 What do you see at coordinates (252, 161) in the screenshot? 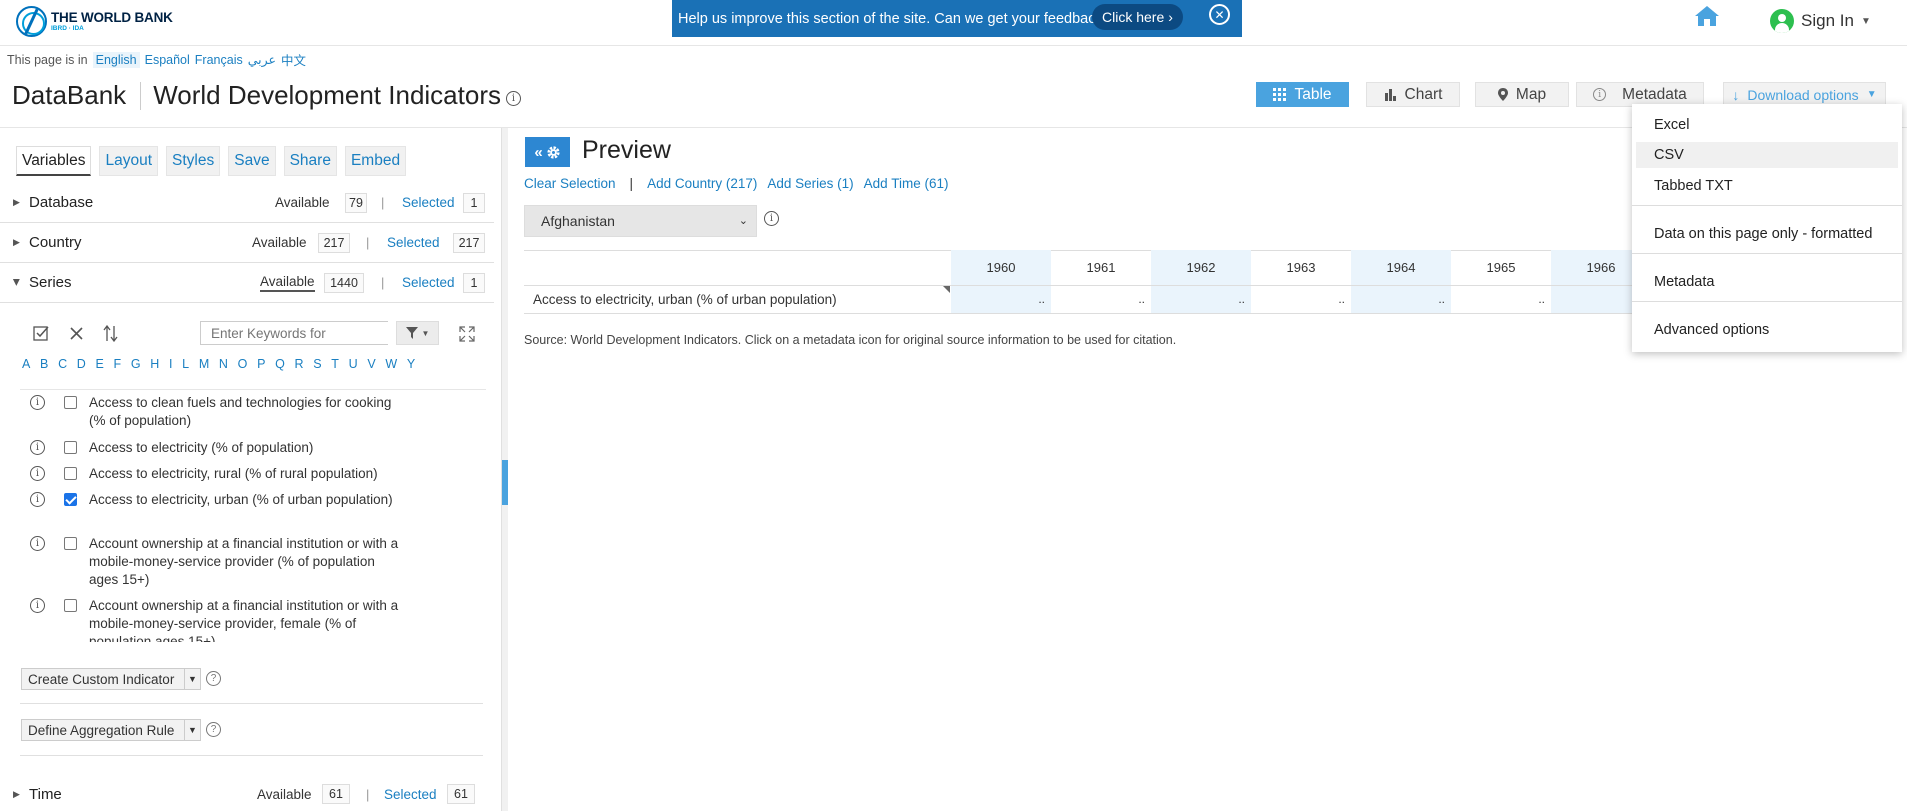
I see `tab-save: Save` at bounding box center [252, 161].